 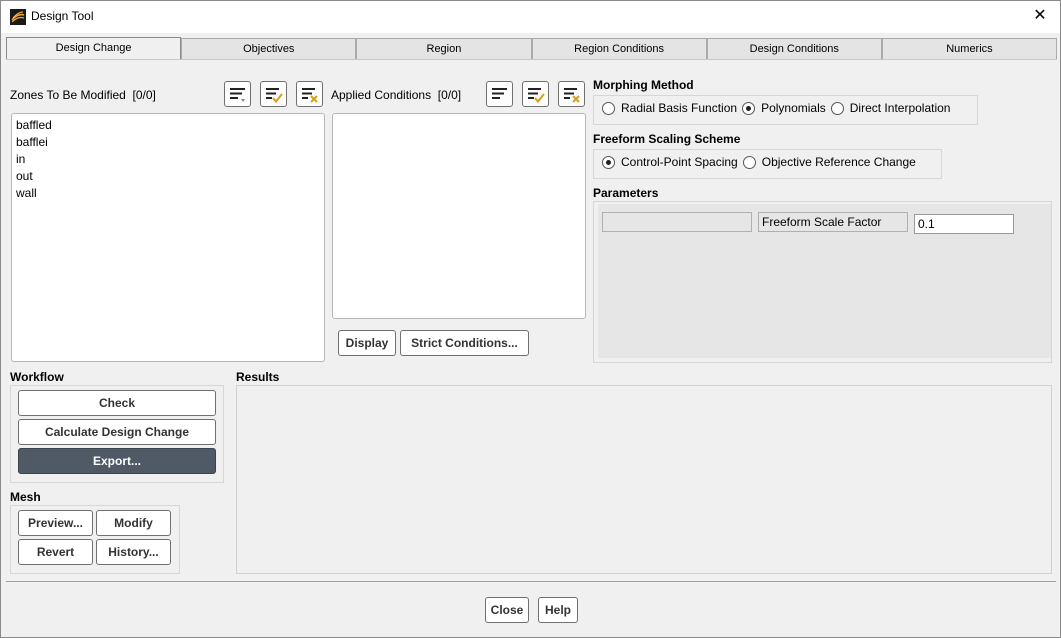 What do you see at coordinates (258, 377) in the screenshot?
I see `results-label: Results` at bounding box center [258, 377].